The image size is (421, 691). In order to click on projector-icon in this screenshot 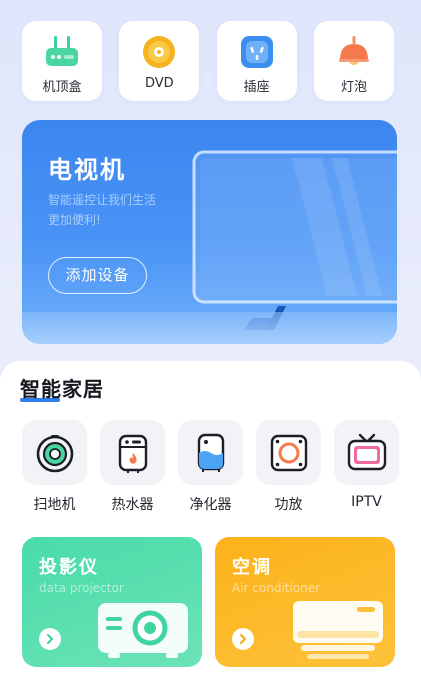, I will do `click(143, 630)`.